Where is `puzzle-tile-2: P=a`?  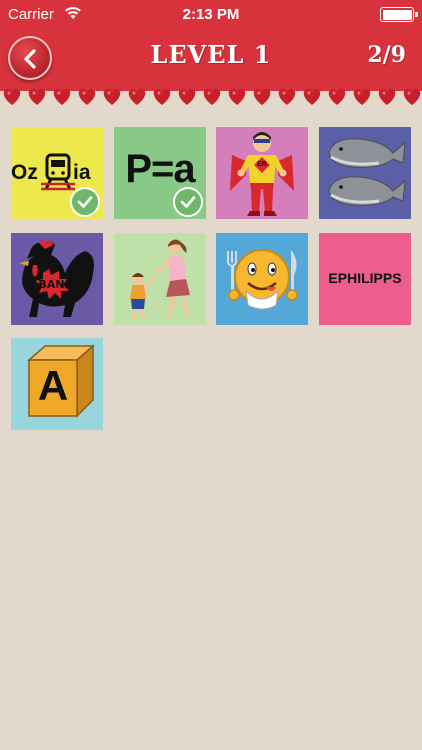
puzzle-tile-2: P=a is located at coordinates (160, 173).